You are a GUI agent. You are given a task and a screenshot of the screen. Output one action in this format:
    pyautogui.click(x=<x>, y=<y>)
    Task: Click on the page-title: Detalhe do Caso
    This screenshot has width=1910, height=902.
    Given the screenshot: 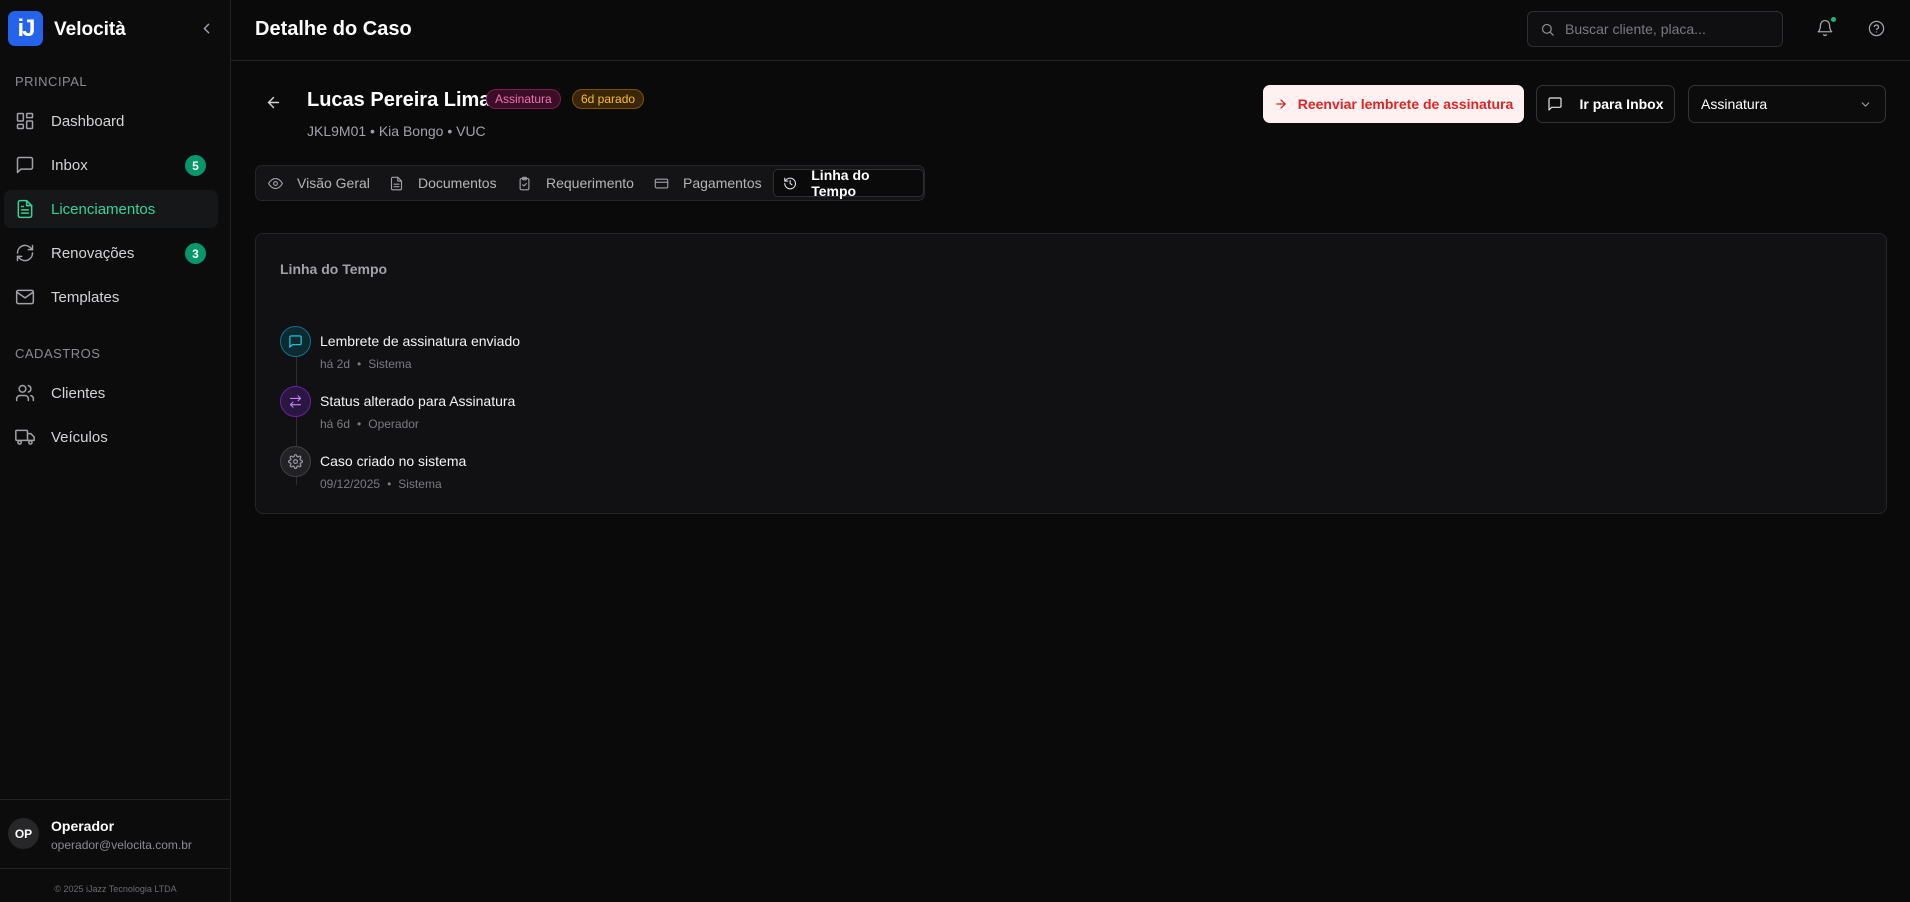 What is the action you would take?
    pyautogui.click(x=333, y=29)
    